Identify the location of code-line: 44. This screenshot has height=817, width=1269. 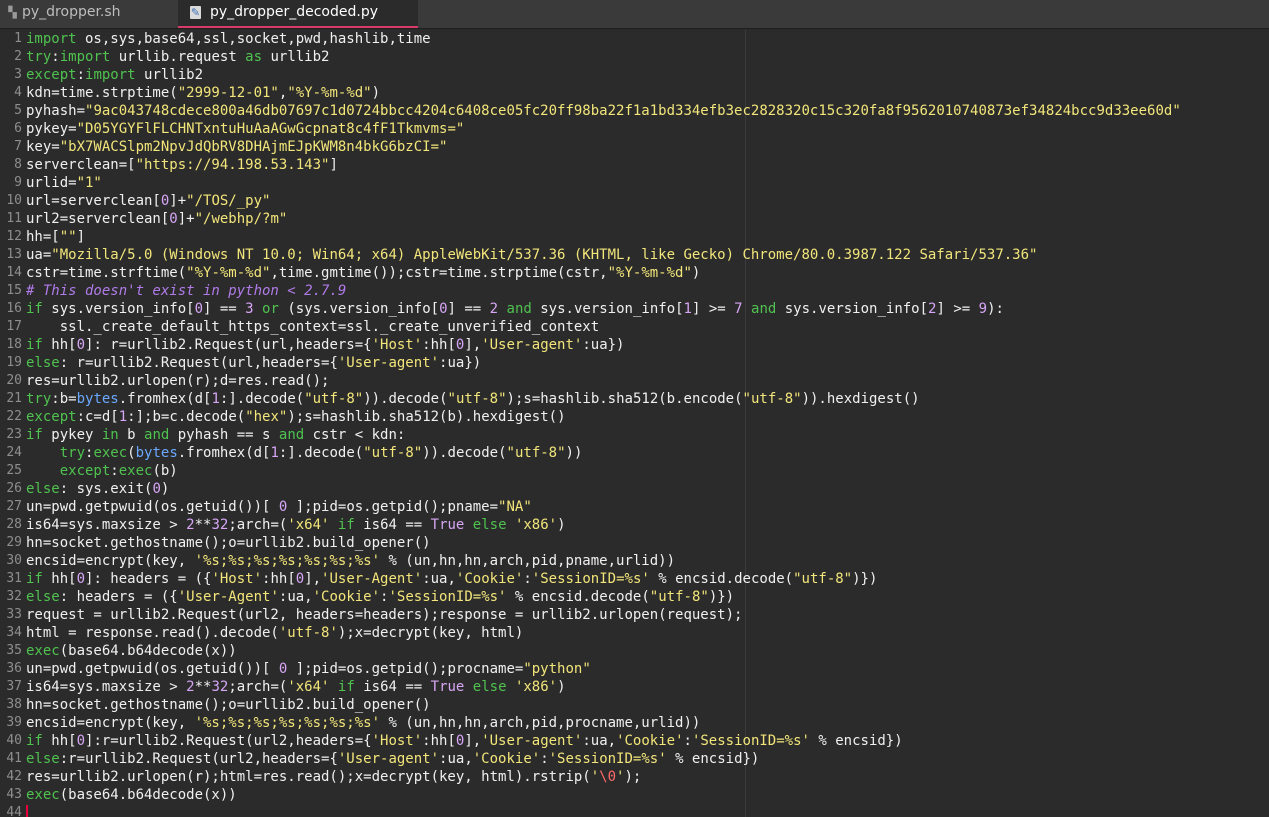
(634, 810).